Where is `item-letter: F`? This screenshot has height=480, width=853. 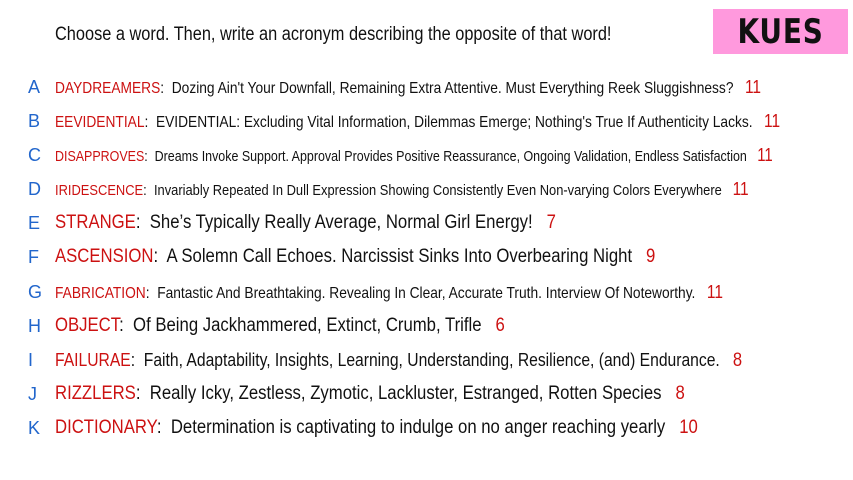 item-letter: F is located at coordinates (33, 257).